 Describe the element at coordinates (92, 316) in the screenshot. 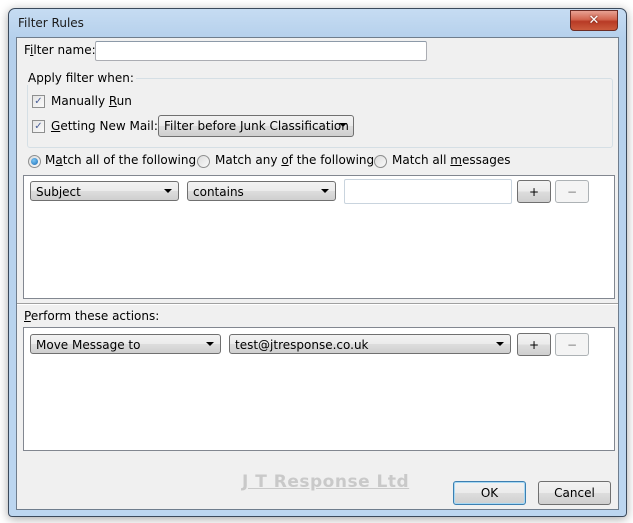

I see `perform-actions-label: Perform these actions:` at that location.